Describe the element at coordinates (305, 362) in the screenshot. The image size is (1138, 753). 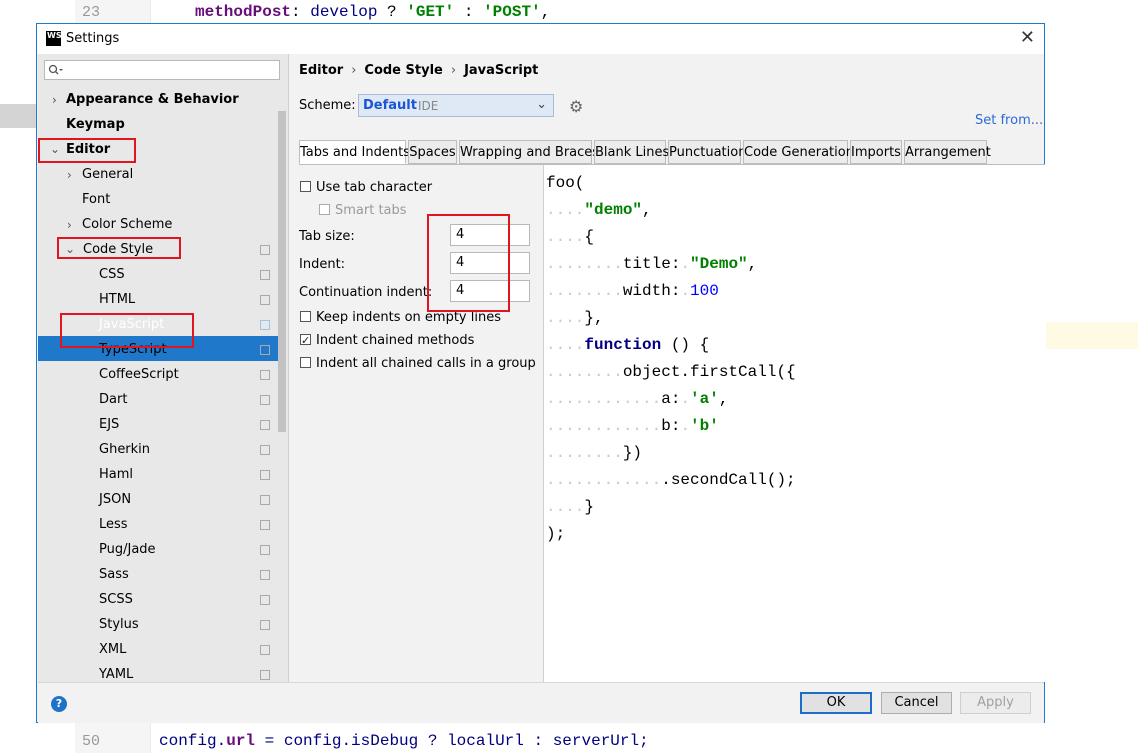
I see `indent-all-chained-checkbox` at that location.